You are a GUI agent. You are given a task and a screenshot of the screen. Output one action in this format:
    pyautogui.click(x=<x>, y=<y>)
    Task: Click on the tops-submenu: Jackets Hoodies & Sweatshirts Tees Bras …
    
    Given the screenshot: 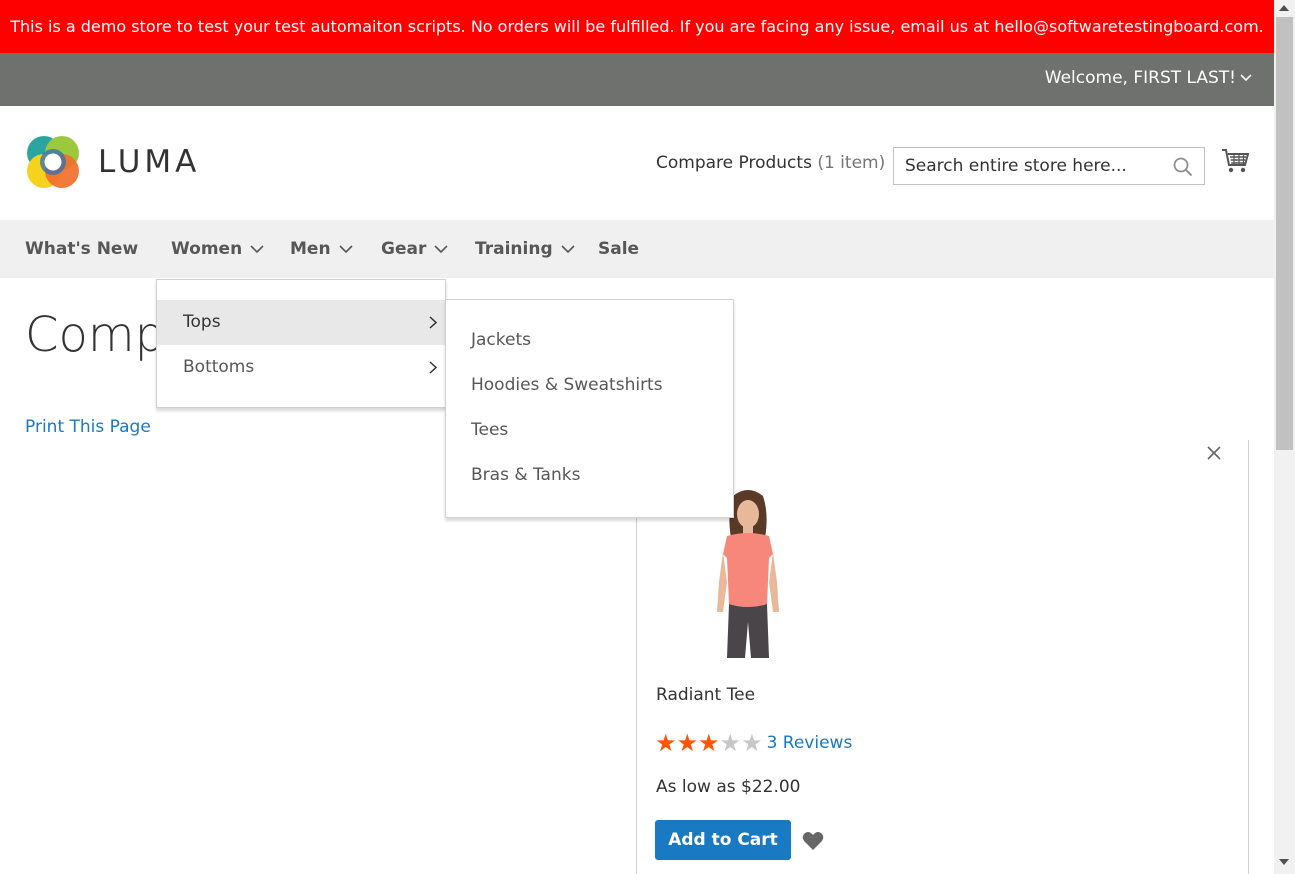 What is the action you would take?
    pyautogui.click(x=589, y=408)
    